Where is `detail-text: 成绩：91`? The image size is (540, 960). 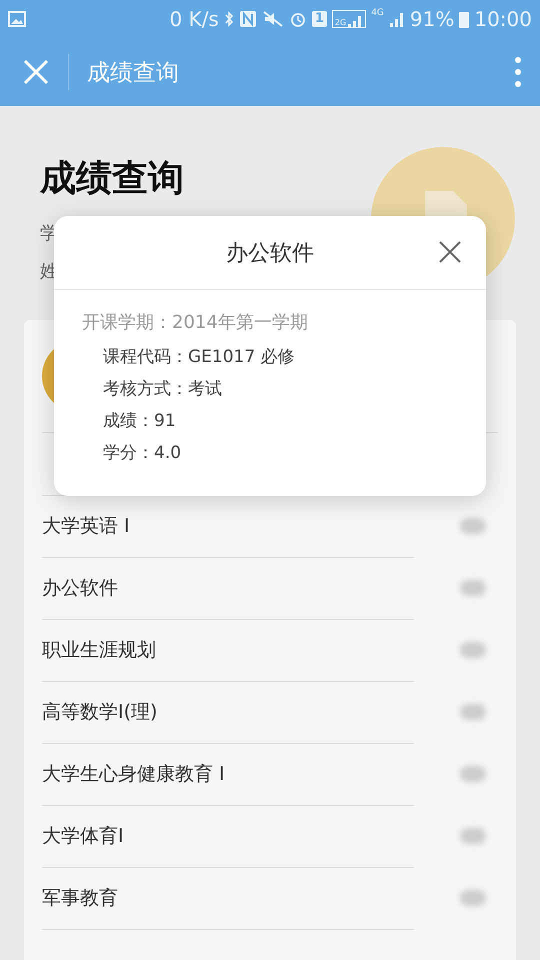 detail-text: 成绩：91 is located at coordinates (140, 421).